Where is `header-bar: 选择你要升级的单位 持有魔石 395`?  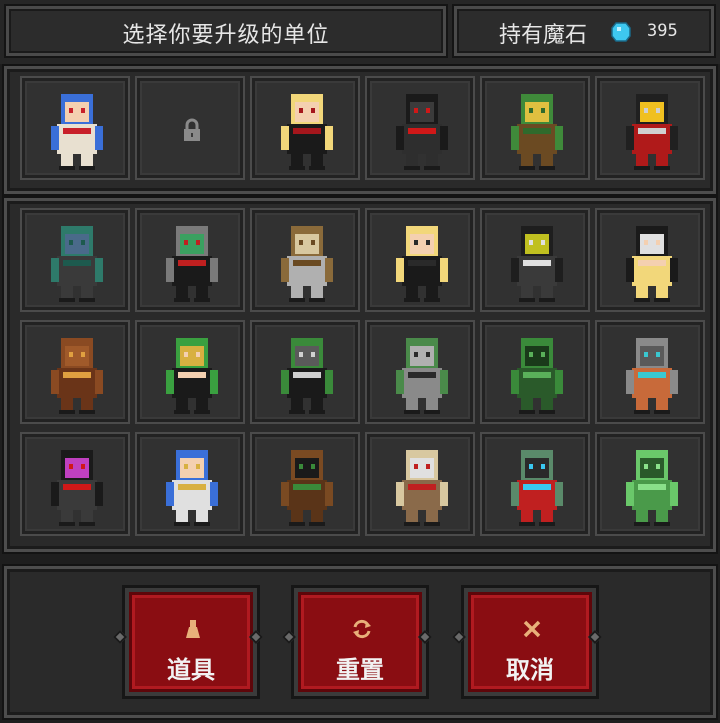 header-bar: 选择你要升级的单位 持有魔石 395 is located at coordinates (360, 32).